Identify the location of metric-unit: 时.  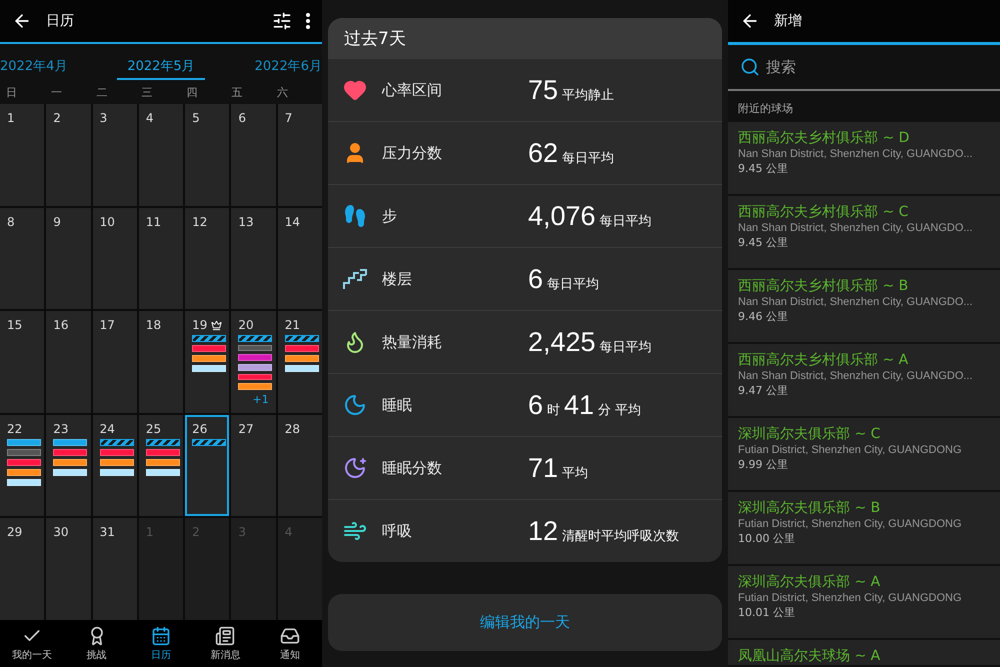
(553, 410).